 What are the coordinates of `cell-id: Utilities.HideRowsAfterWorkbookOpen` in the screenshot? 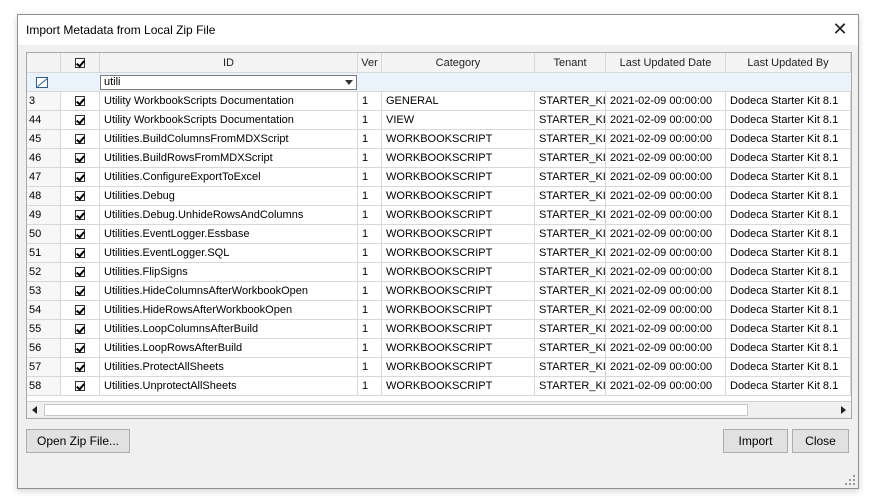 It's located at (229, 310).